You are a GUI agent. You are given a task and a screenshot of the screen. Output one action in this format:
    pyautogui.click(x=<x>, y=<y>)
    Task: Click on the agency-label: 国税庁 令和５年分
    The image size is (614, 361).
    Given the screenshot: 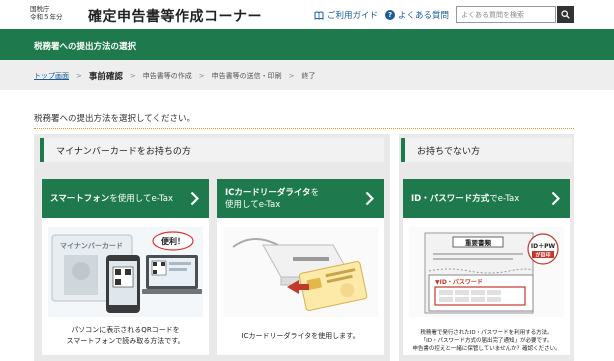 What is the action you would take?
    pyautogui.click(x=46, y=13)
    